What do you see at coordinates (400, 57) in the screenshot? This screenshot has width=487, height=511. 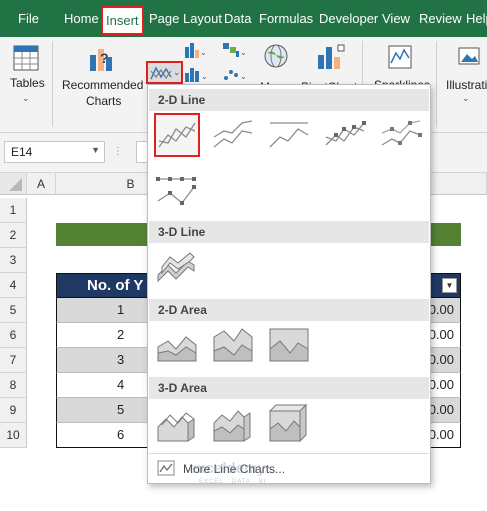 I see `sparkline-icon` at bounding box center [400, 57].